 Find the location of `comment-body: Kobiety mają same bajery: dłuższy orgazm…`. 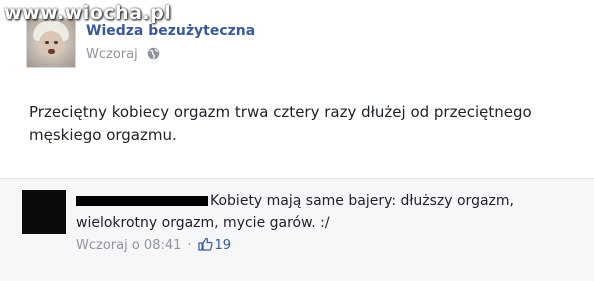

comment-body: Kobiety mają same bajery: dłuższy orgazm… is located at coordinates (326, 212).